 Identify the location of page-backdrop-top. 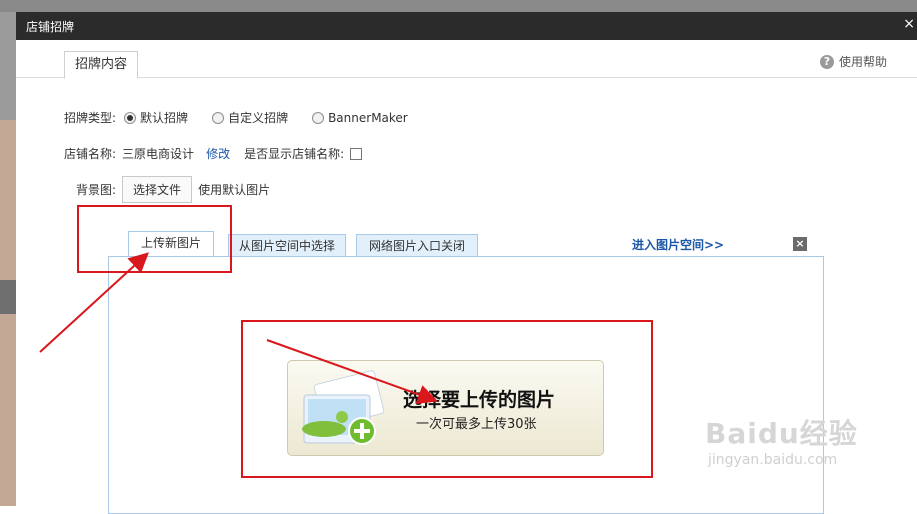
(458, 6).